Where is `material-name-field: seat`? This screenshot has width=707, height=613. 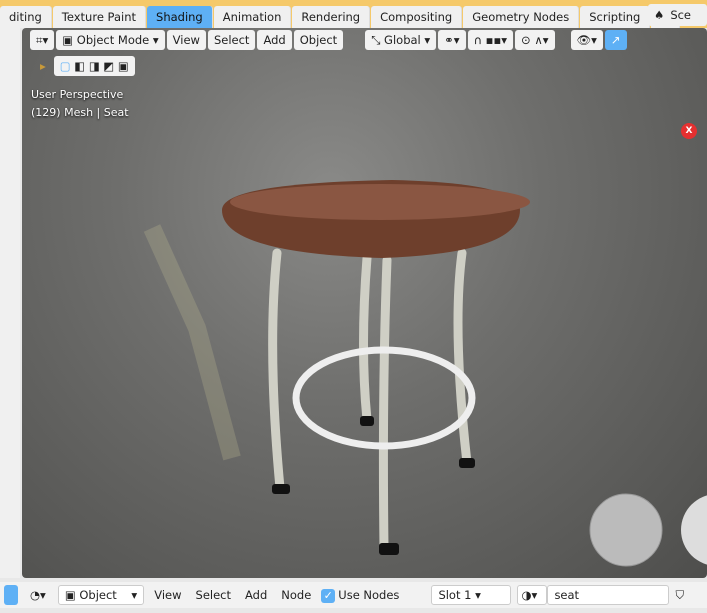
material-name-field: seat is located at coordinates (608, 595).